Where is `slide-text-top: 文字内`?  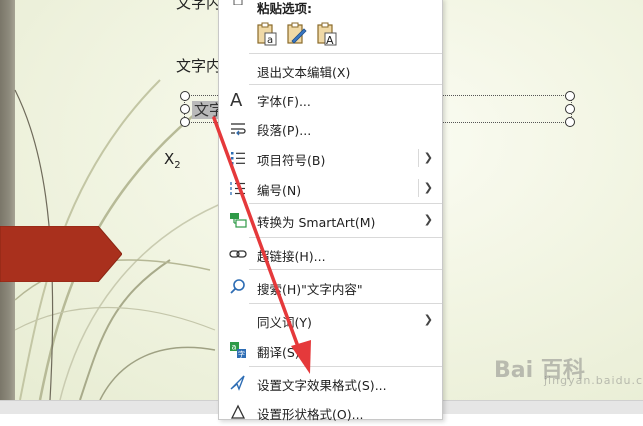
slide-text-top: 文字内 is located at coordinates (198, 6).